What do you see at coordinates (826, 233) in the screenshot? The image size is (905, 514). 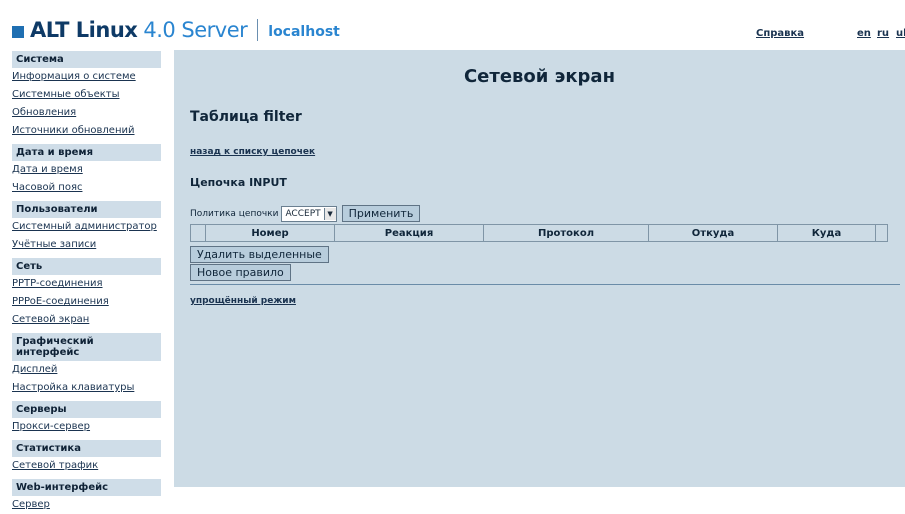 I see `table-header-destination: Куда` at bounding box center [826, 233].